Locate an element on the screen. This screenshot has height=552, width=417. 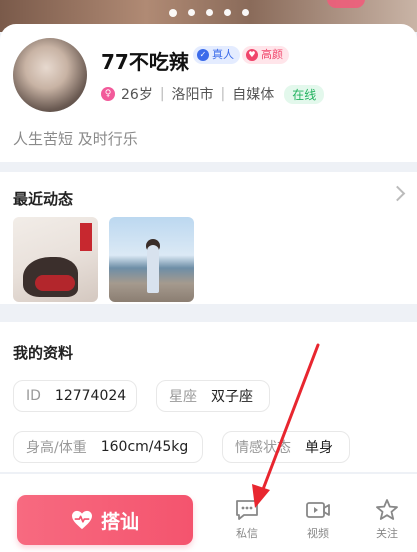
info-key: 情感状态 is located at coordinates (263, 448).